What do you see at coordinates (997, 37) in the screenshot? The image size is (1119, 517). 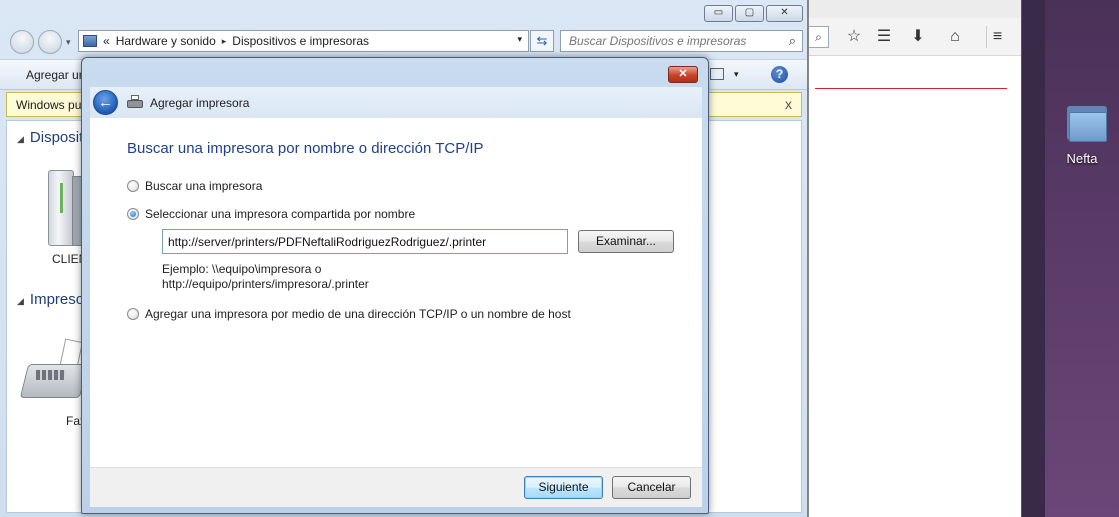 I see `menu-icon: ≡` at bounding box center [997, 37].